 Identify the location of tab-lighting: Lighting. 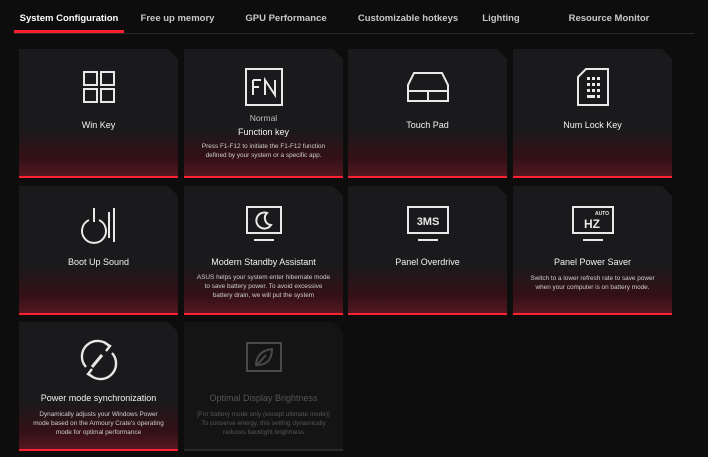
(501, 16).